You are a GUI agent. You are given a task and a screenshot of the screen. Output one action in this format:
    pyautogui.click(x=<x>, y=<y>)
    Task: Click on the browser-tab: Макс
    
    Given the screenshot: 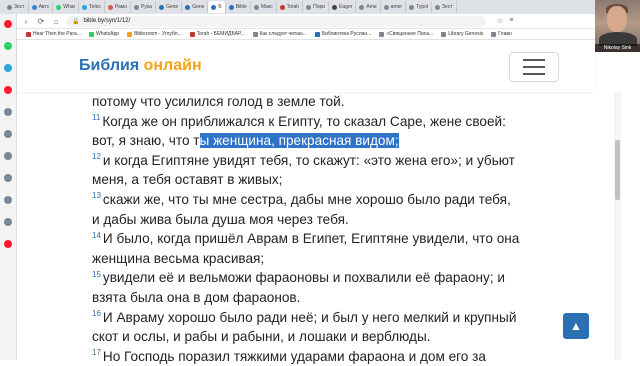 What is the action you would take?
    pyautogui.click(x=264, y=7)
    